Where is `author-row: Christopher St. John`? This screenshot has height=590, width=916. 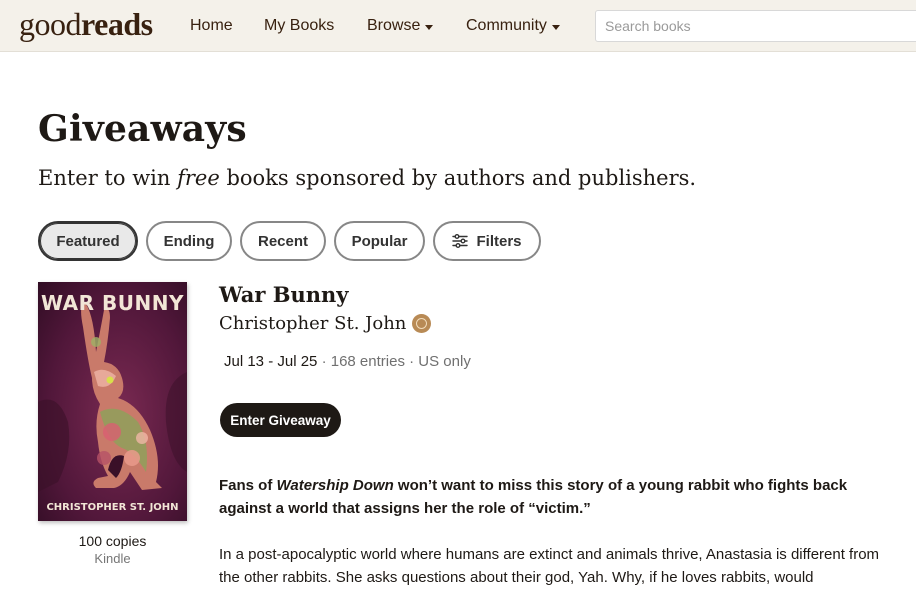 author-row: Christopher St. John is located at coordinates (325, 323).